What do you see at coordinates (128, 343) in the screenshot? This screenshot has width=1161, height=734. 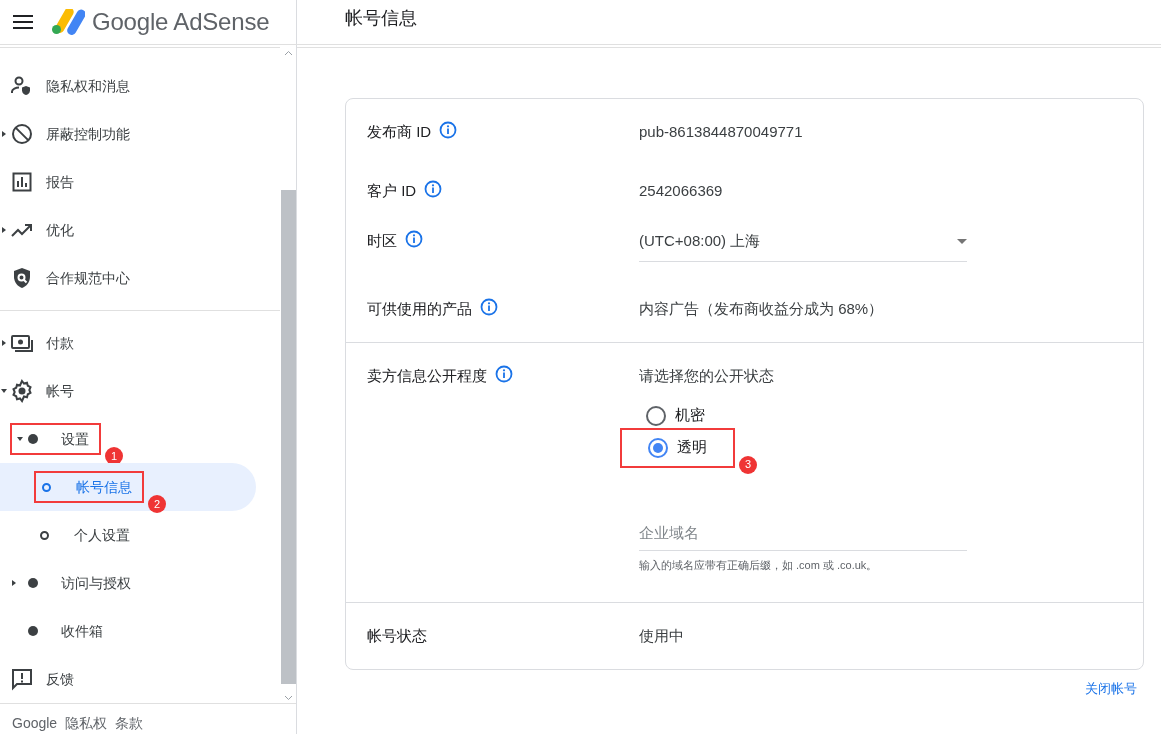 I see `sidebar-item: 付款` at bounding box center [128, 343].